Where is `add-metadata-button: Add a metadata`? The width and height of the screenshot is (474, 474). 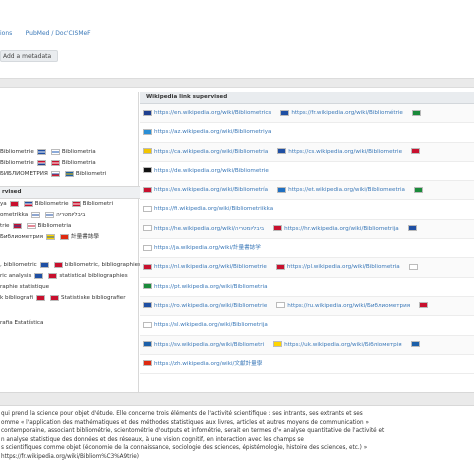 add-metadata-button: Add a metadata is located at coordinates (29, 56).